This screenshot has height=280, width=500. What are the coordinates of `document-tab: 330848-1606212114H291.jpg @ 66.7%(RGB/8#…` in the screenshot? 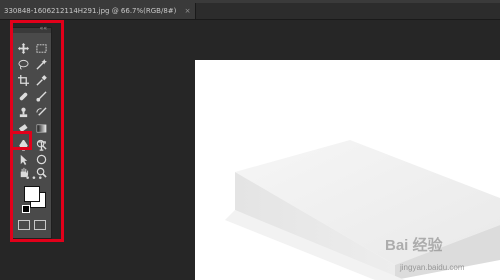 It's located at (98, 11).